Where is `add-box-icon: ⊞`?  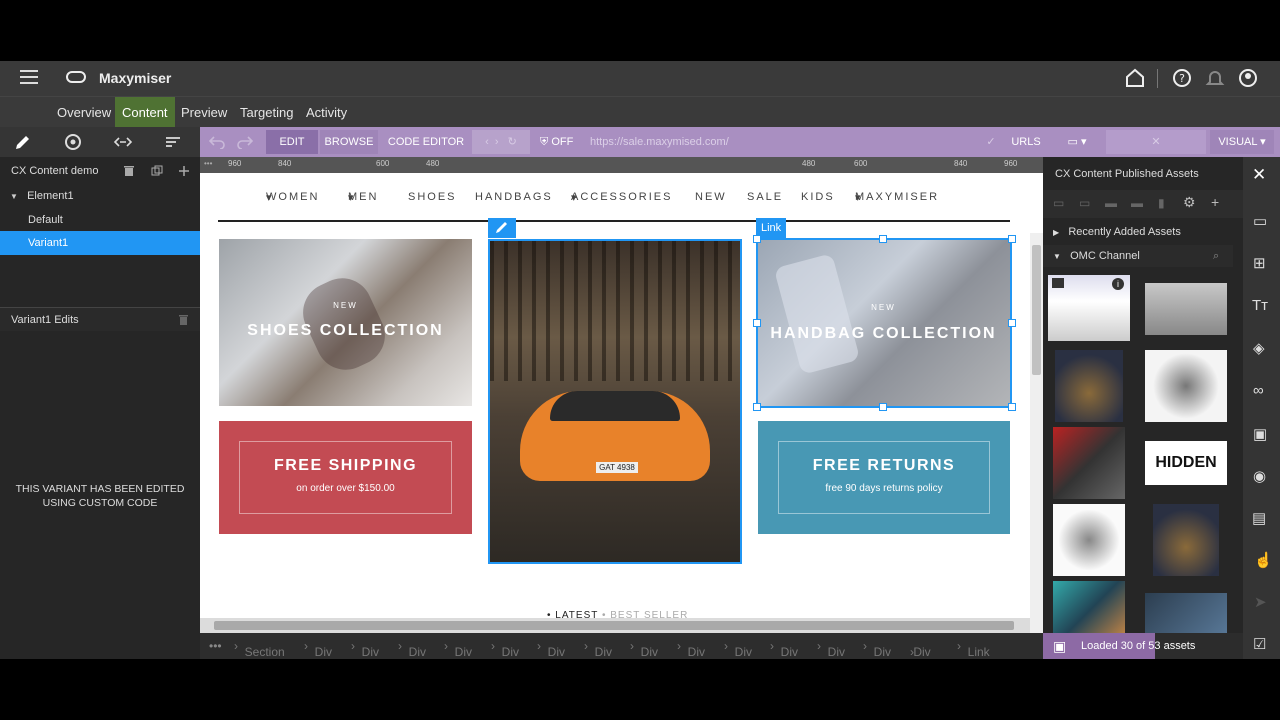
add-box-icon: ⊞ is located at coordinates (1259, 263).